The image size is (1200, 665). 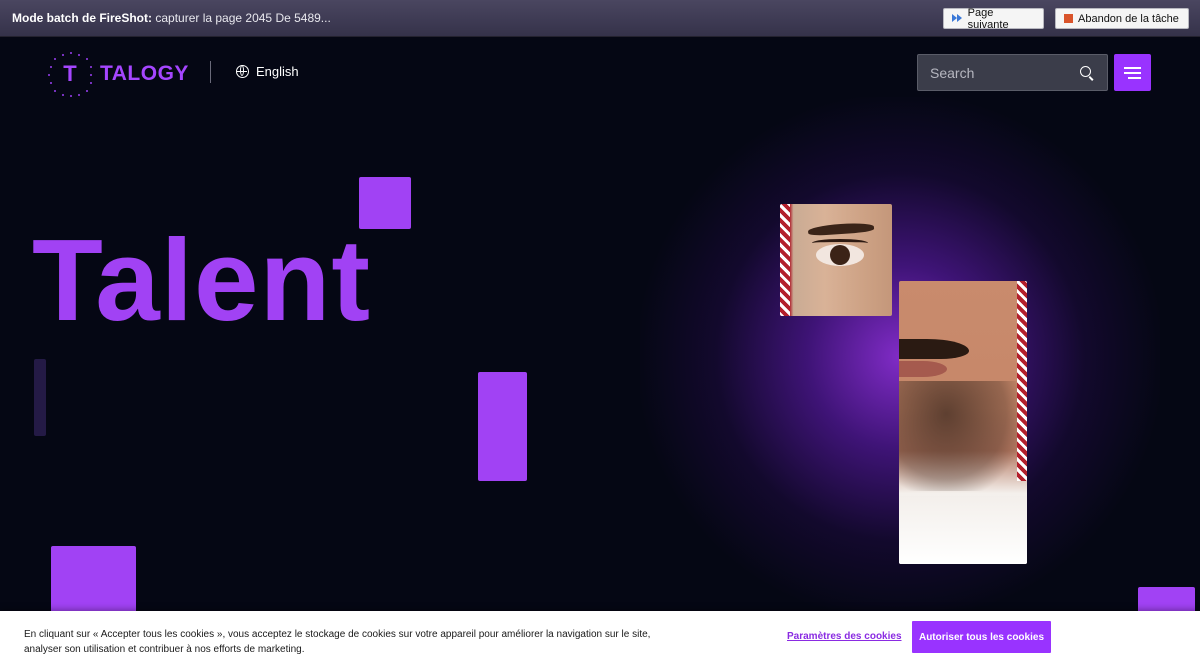 I want to click on stop-icon, so click(x=1068, y=18).